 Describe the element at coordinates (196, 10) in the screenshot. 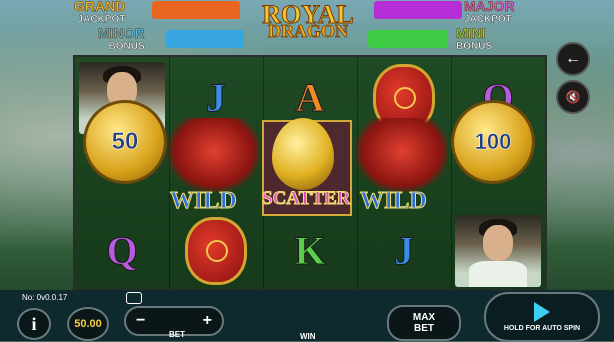

I see `grand-jackpot-bar` at that location.